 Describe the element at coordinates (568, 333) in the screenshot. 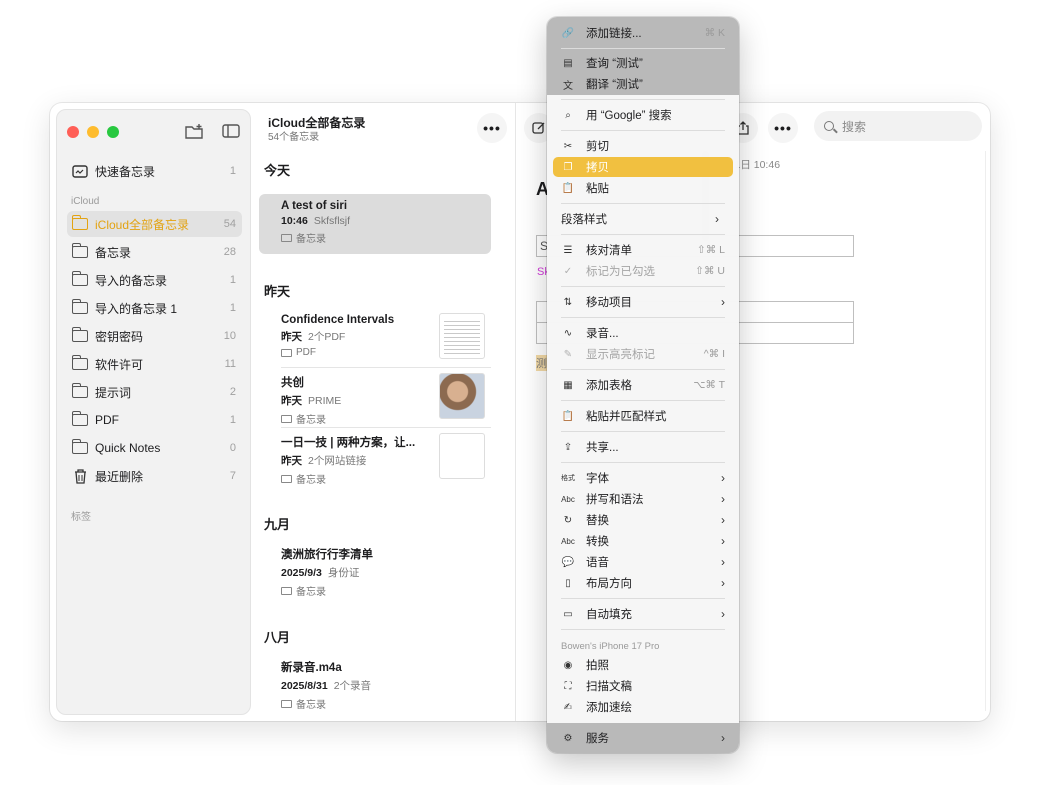

I see `waveform-icon: ∿` at that location.